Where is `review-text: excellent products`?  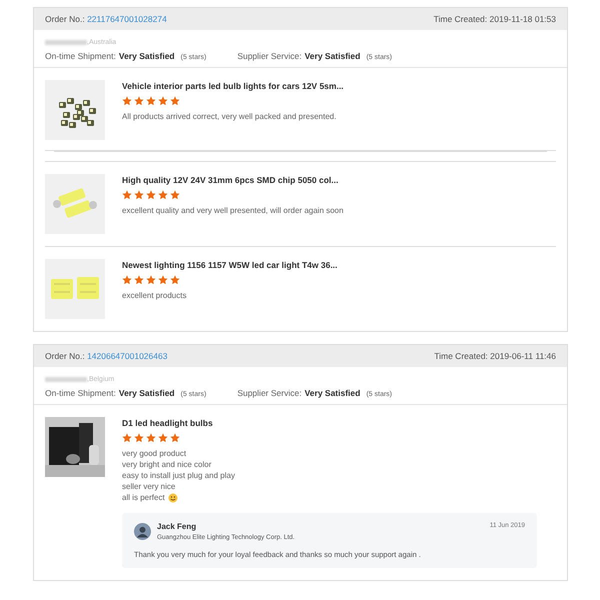 review-text: excellent products is located at coordinates (154, 295).